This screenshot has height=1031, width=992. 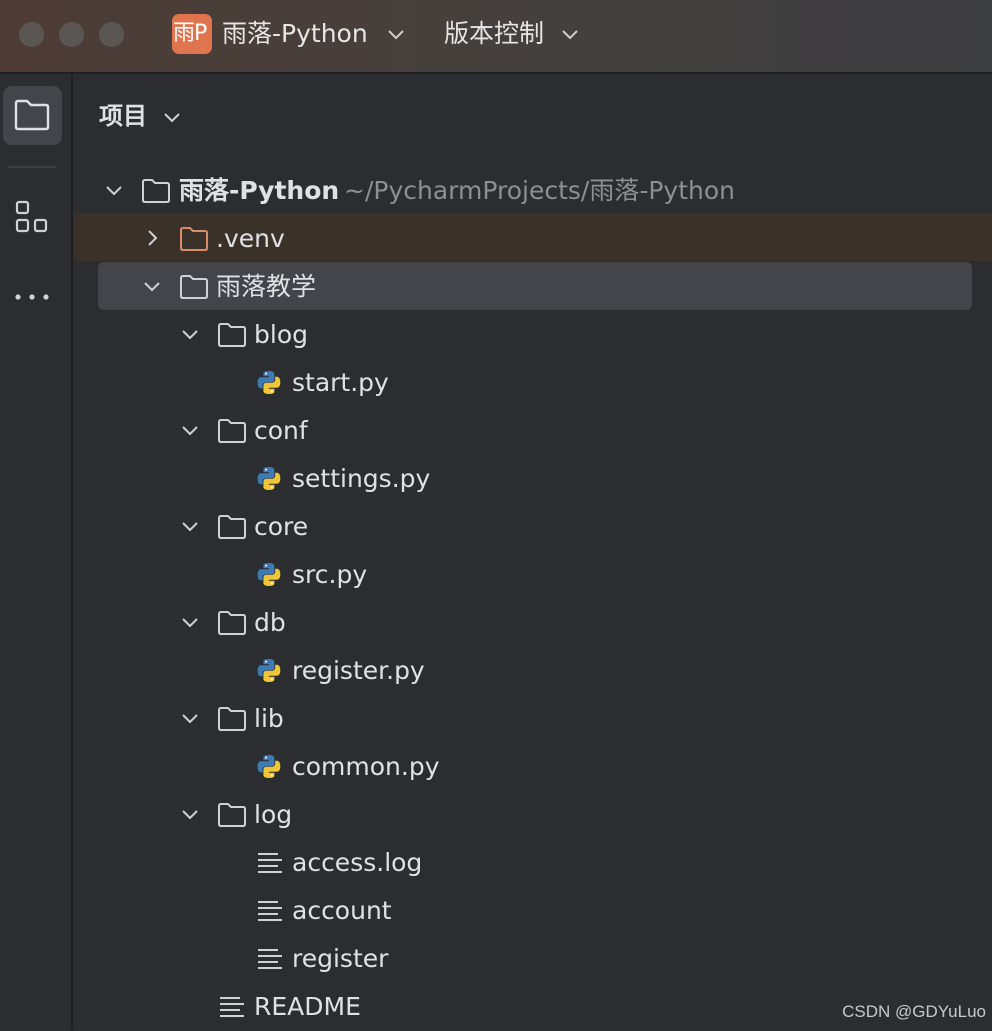 I want to click on project-tool-button, so click(x=32, y=115).